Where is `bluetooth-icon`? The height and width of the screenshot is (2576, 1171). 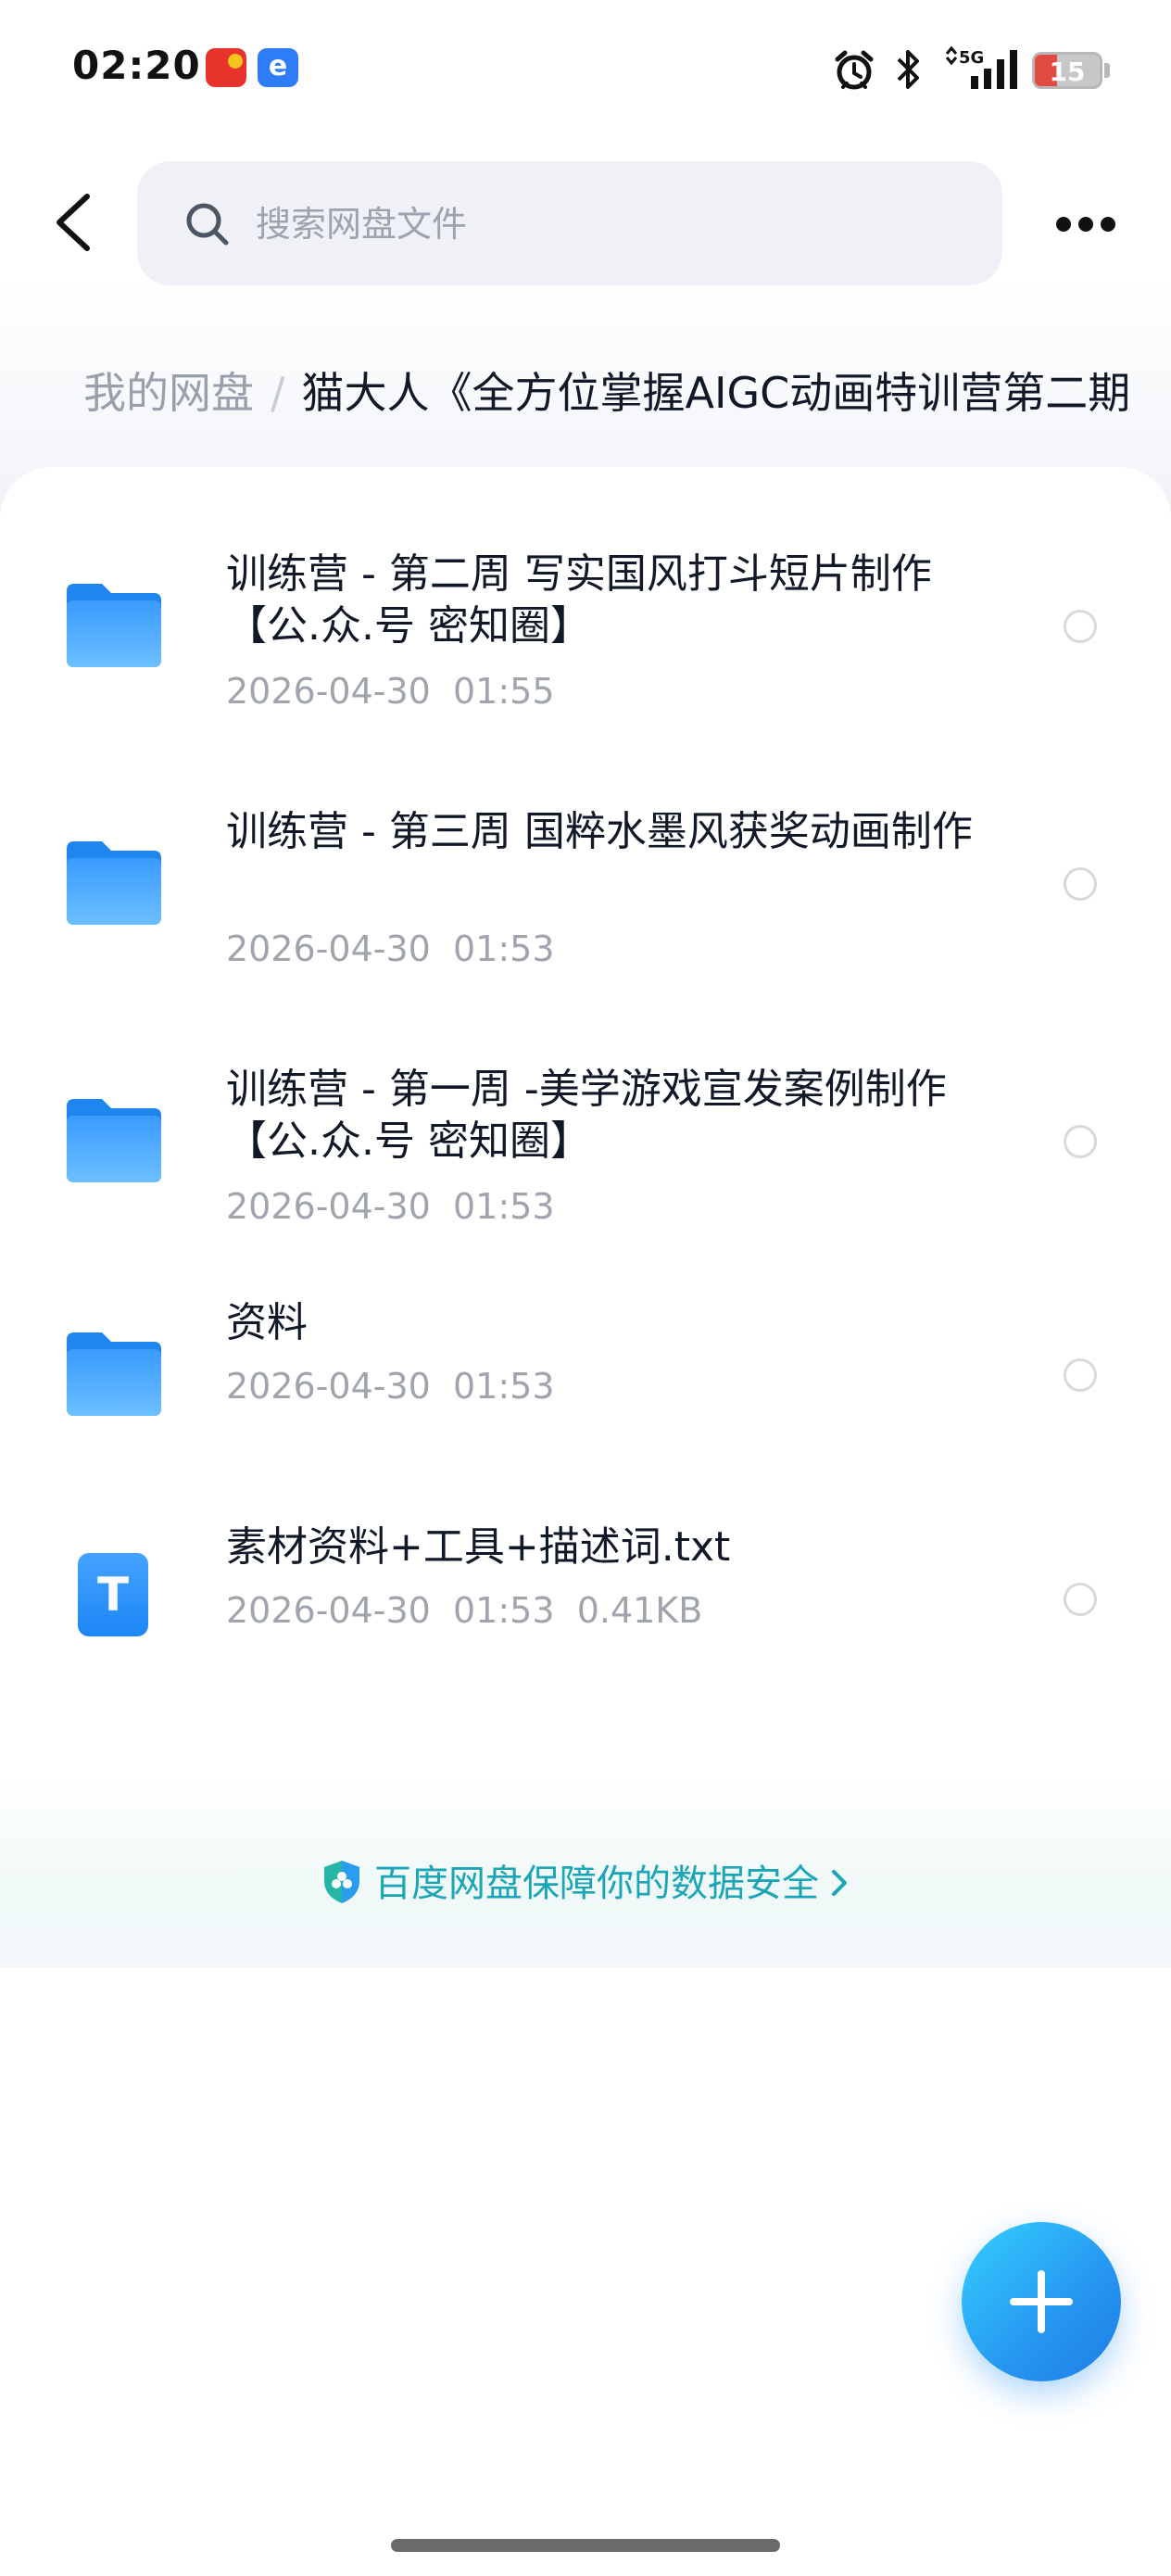
bluetooth-icon is located at coordinates (908, 69).